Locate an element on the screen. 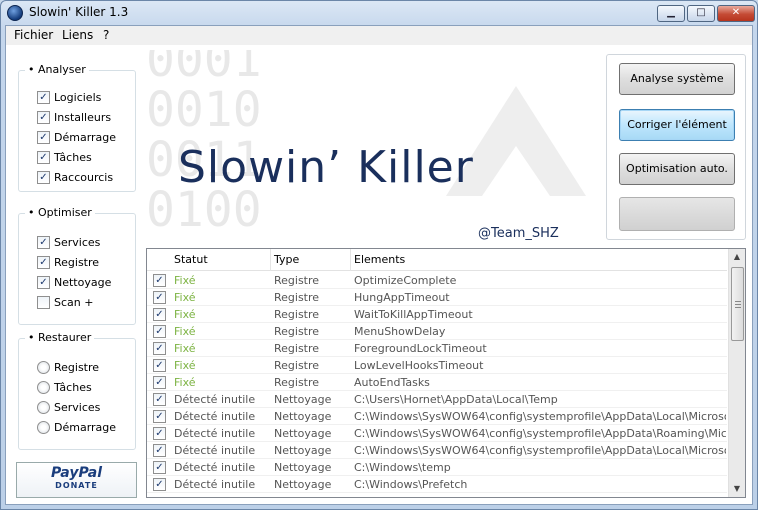 Image resolution: width=758 pixels, height=510 pixels. logo-title: Slowin’ Killer is located at coordinates (326, 167).